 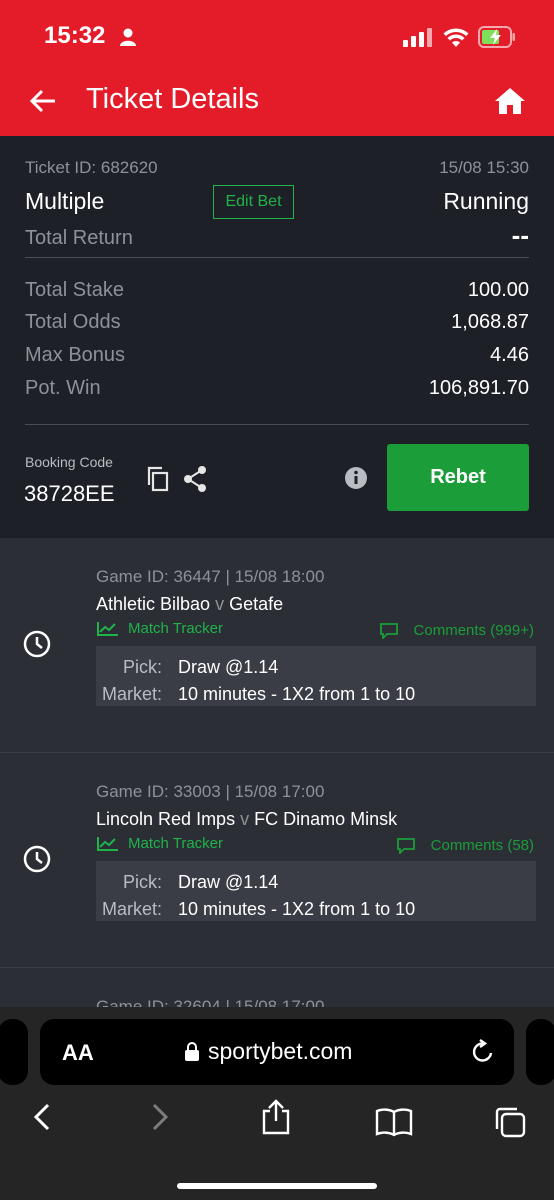 What do you see at coordinates (509, 355) in the screenshot?
I see `stat-value: 4.46` at bounding box center [509, 355].